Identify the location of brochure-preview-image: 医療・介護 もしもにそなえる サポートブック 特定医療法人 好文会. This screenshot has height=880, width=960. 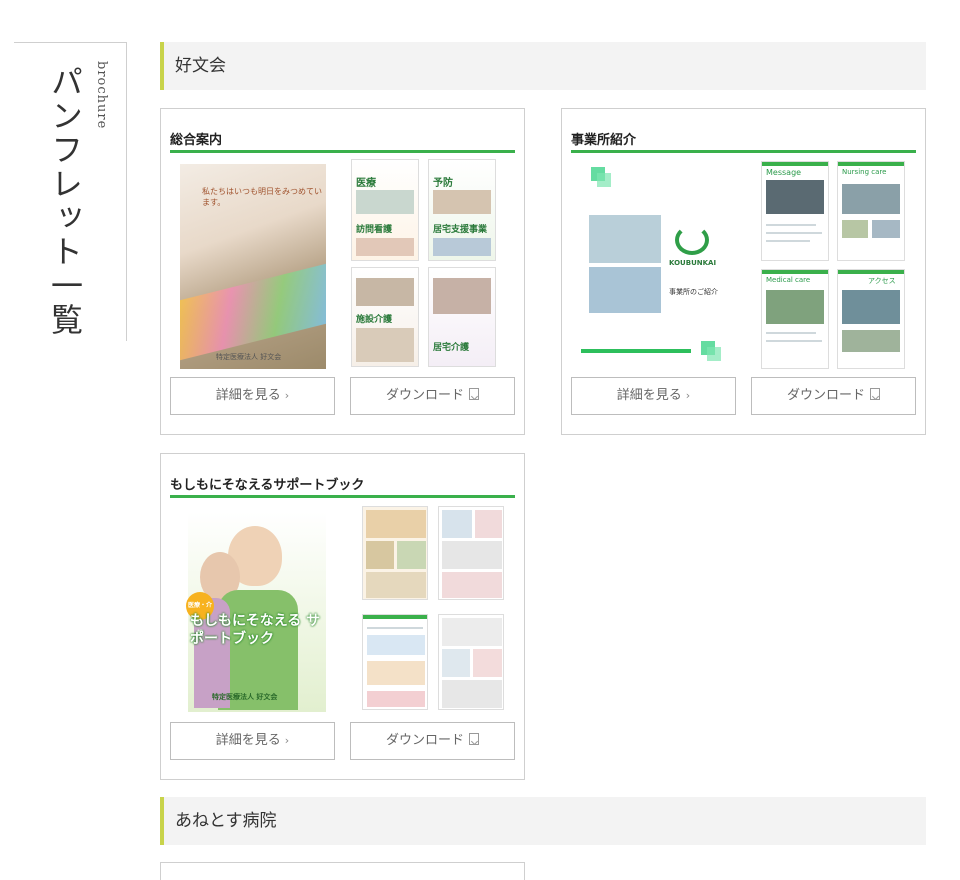
(342, 609).